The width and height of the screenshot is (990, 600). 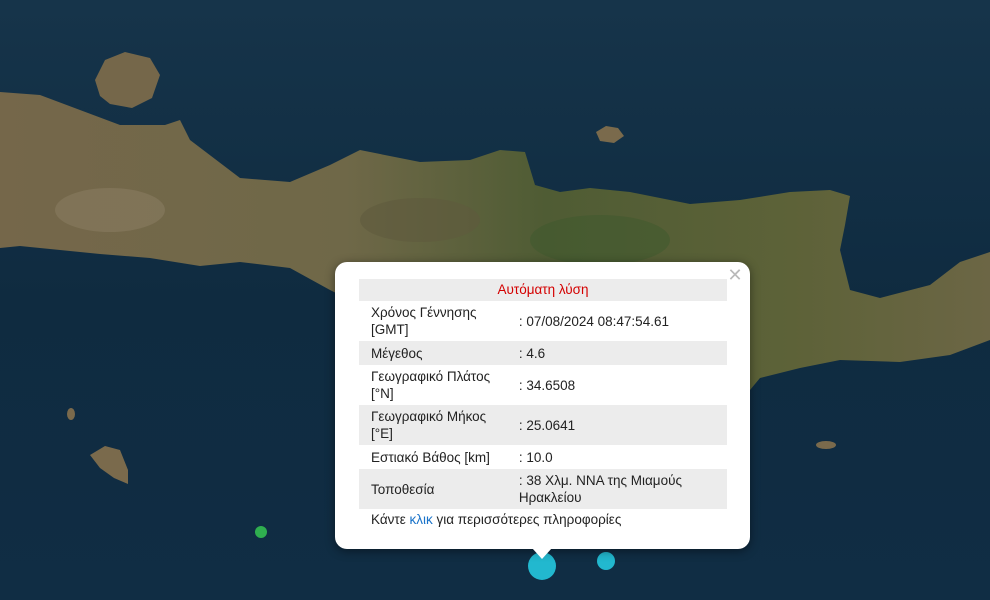 I want to click on row-value: : 34.6508, so click(x=547, y=385).